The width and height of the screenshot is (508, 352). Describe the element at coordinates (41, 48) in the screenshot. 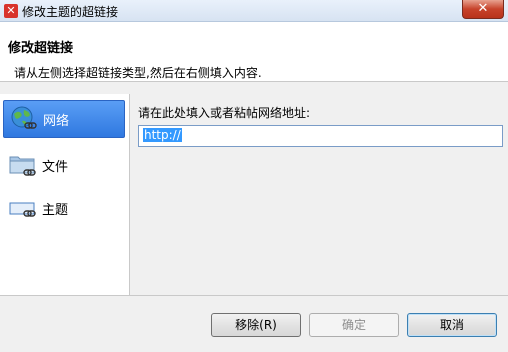

I see `dialog-heading: 修改超链接` at that location.